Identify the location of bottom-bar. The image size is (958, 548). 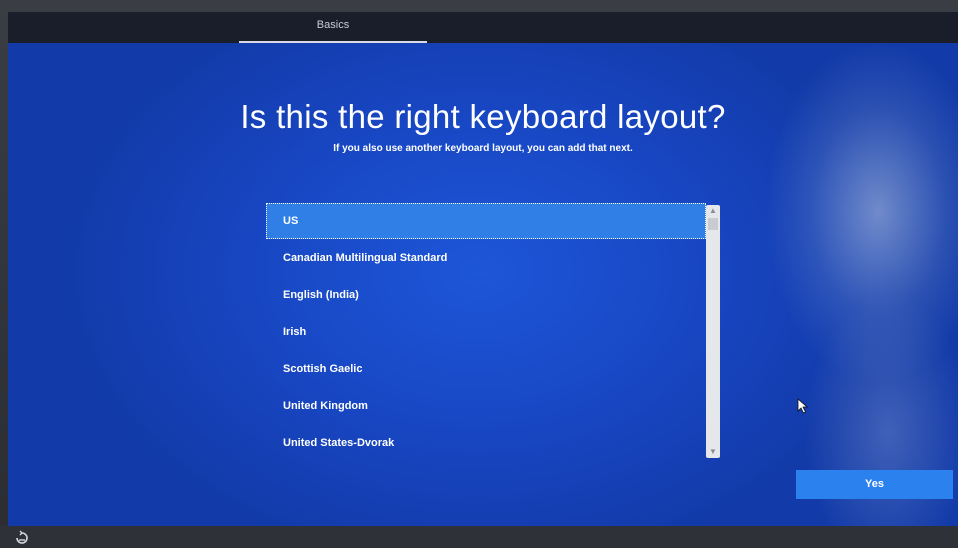
(479, 537).